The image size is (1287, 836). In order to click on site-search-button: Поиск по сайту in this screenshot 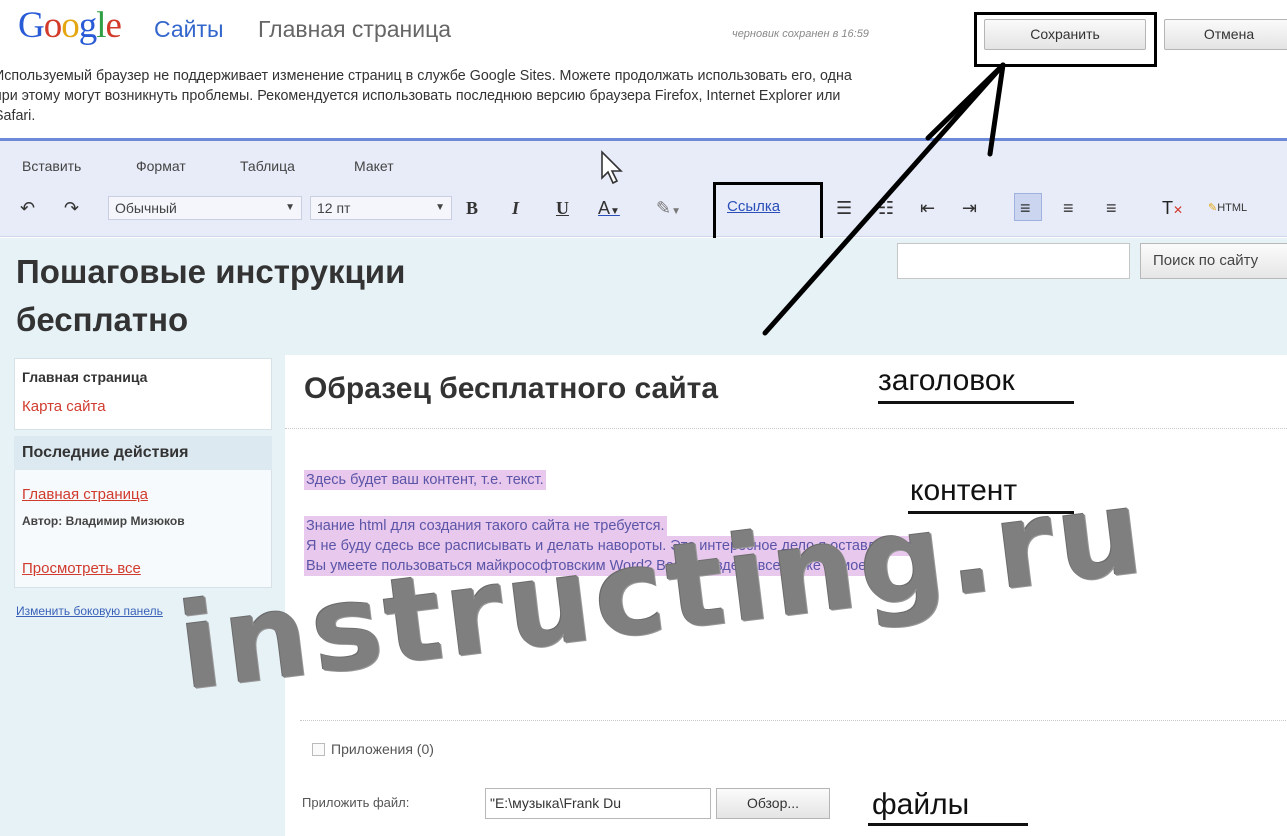, I will do `click(1213, 261)`.